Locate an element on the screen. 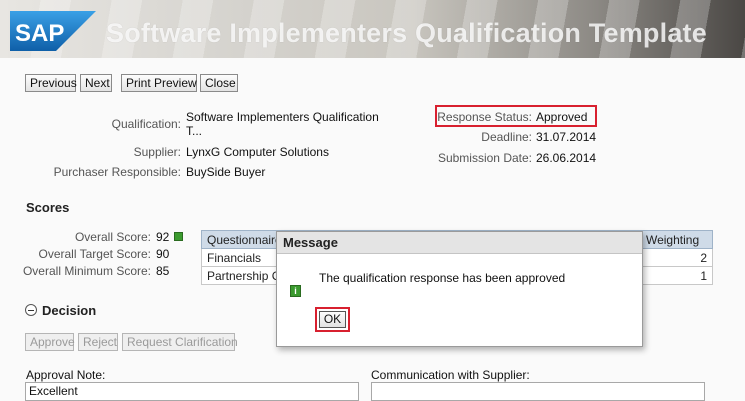 Image resolution: width=745 pixels, height=401 pixels. dialog-title: Message is located at coordinates (459, 243).